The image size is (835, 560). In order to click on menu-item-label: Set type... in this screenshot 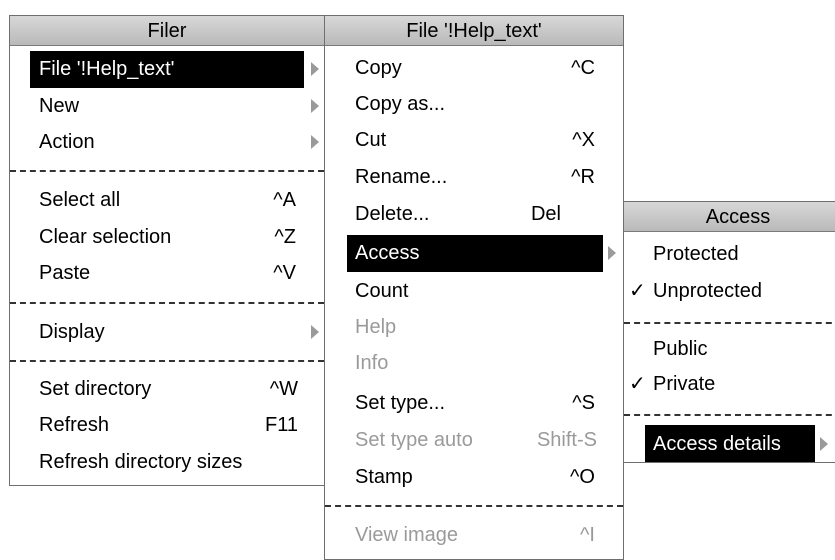, I will do `click(400, 403)`.